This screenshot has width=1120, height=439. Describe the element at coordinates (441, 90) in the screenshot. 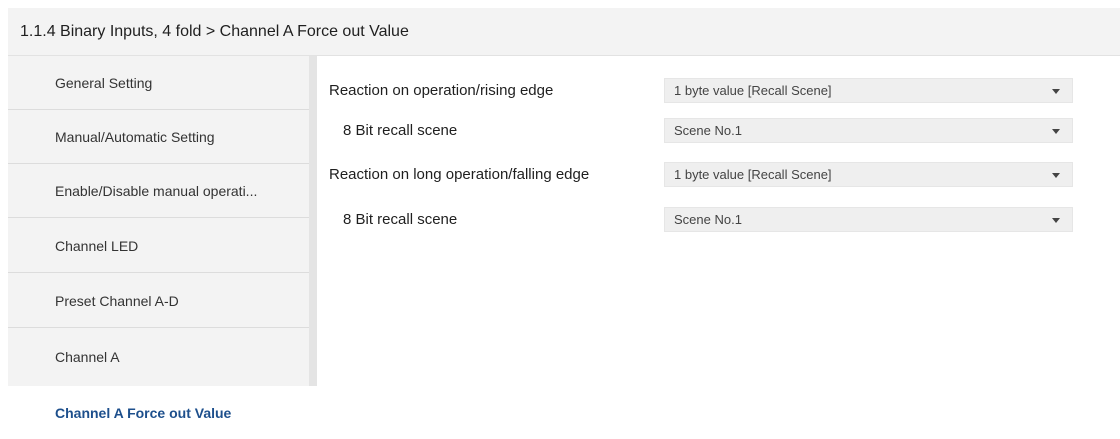

I see `parameter-label-rising-edge: Reaction on operation/rising edge` at that location.